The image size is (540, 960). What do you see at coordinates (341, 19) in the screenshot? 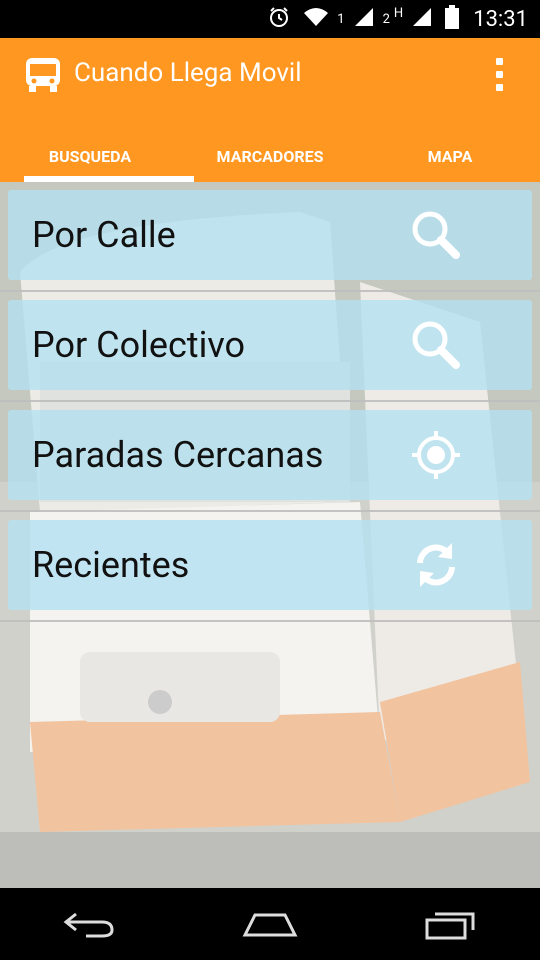
I see `sim1-label: 1` at bounding box center [341, 19].